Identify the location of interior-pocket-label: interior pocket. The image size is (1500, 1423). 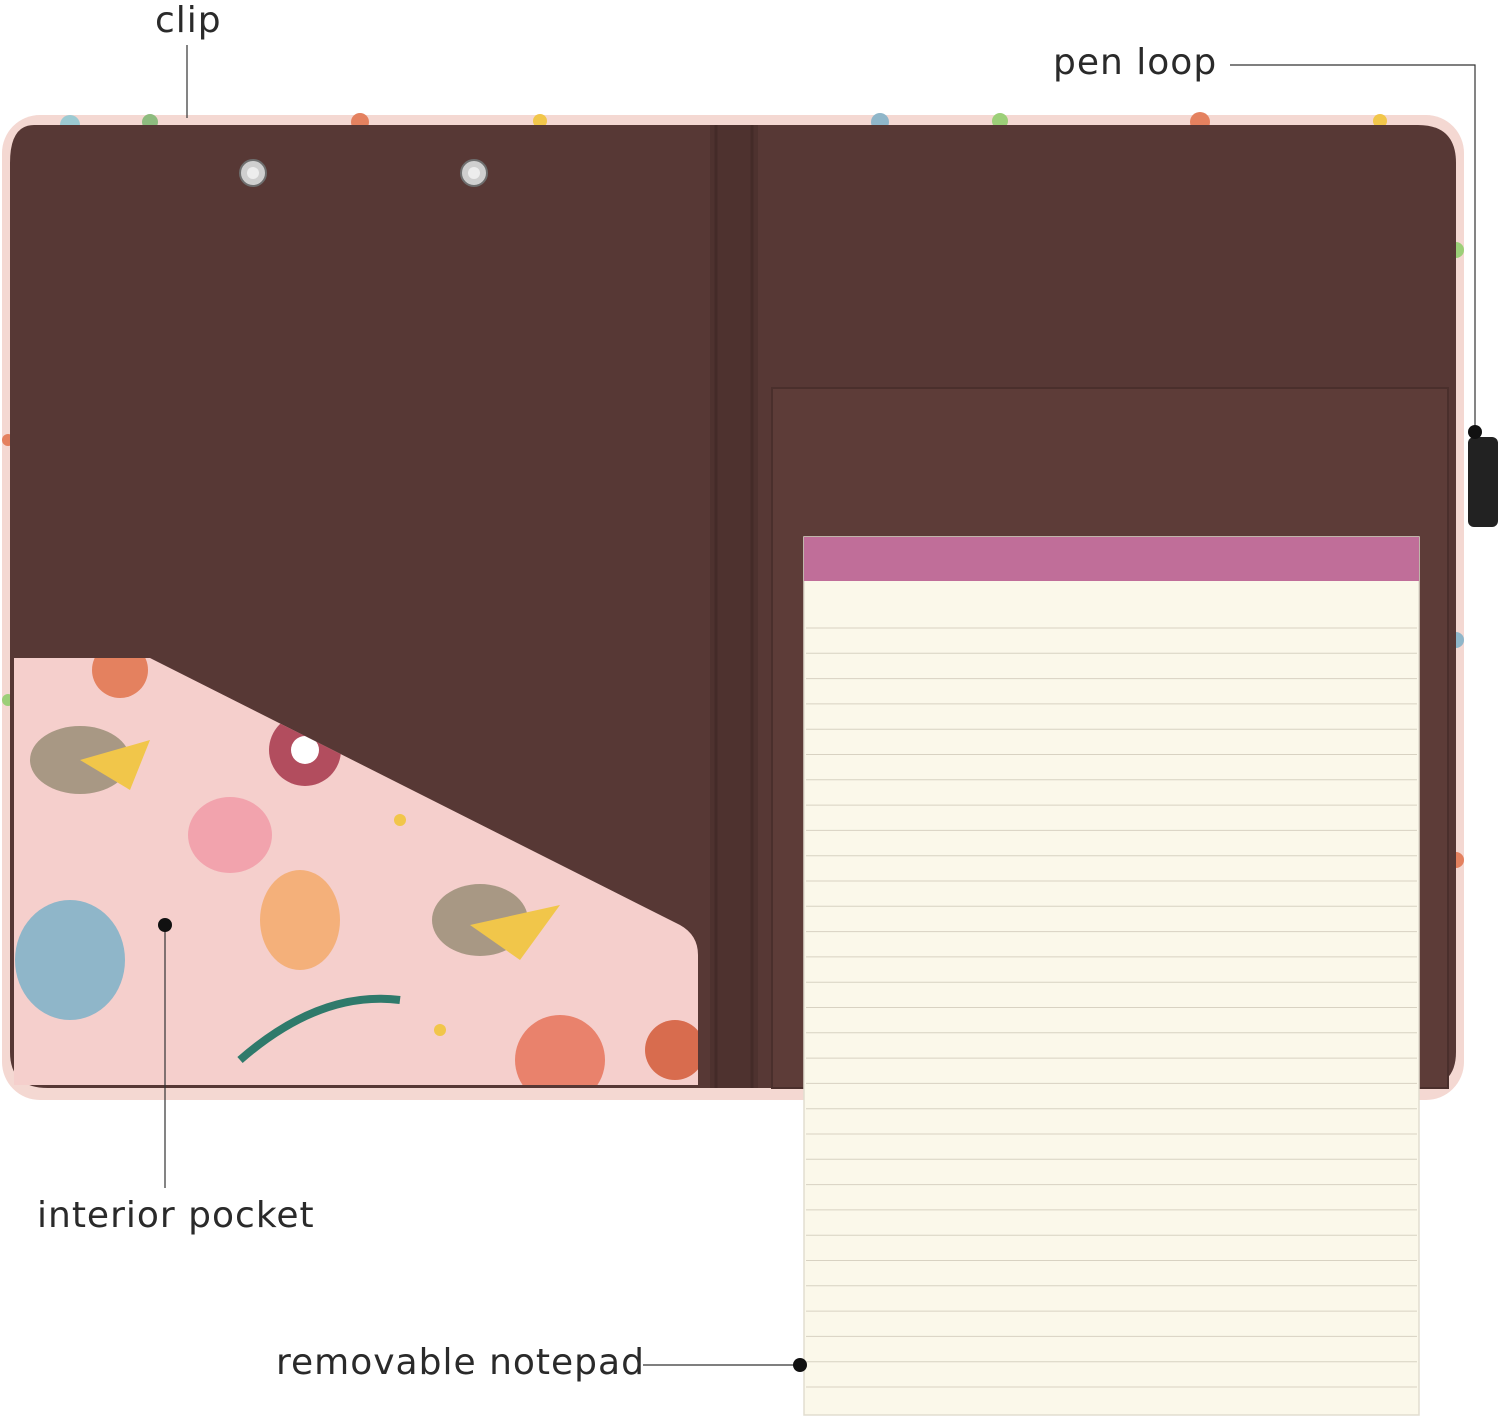
(176, 1215).